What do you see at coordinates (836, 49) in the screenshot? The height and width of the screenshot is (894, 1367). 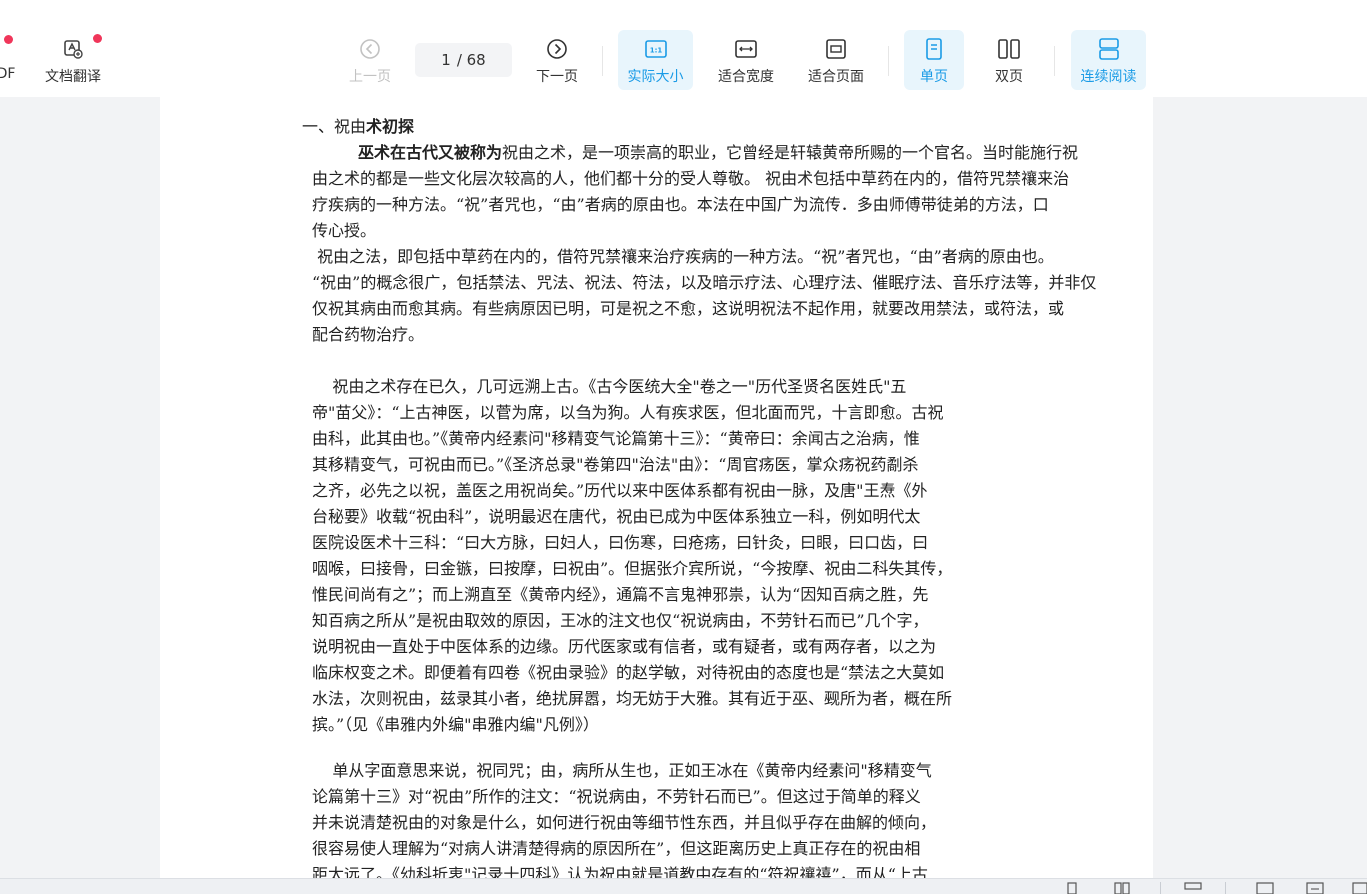 I see `fit-page-icon` at bounding box center [836, 49].